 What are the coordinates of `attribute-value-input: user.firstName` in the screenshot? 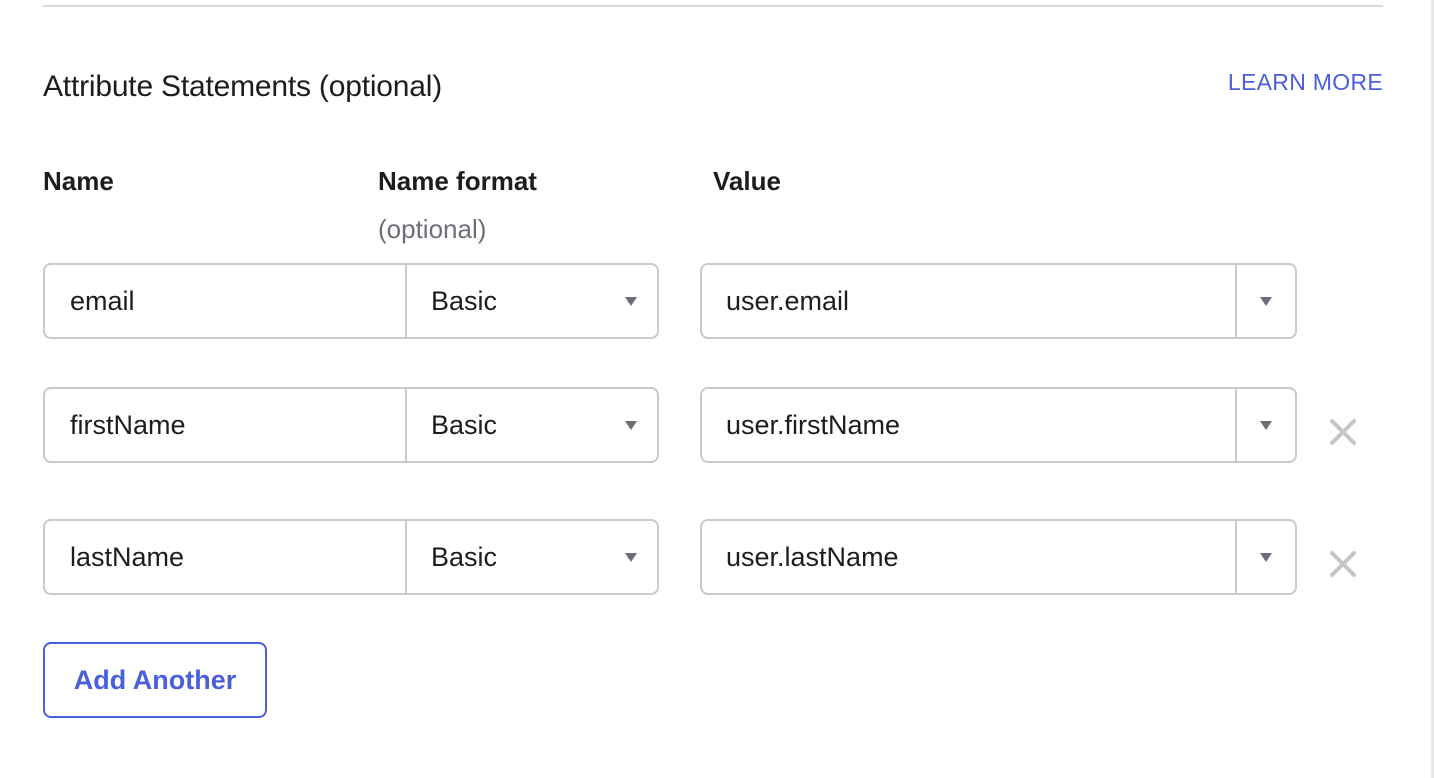 It's located at (969, 425).